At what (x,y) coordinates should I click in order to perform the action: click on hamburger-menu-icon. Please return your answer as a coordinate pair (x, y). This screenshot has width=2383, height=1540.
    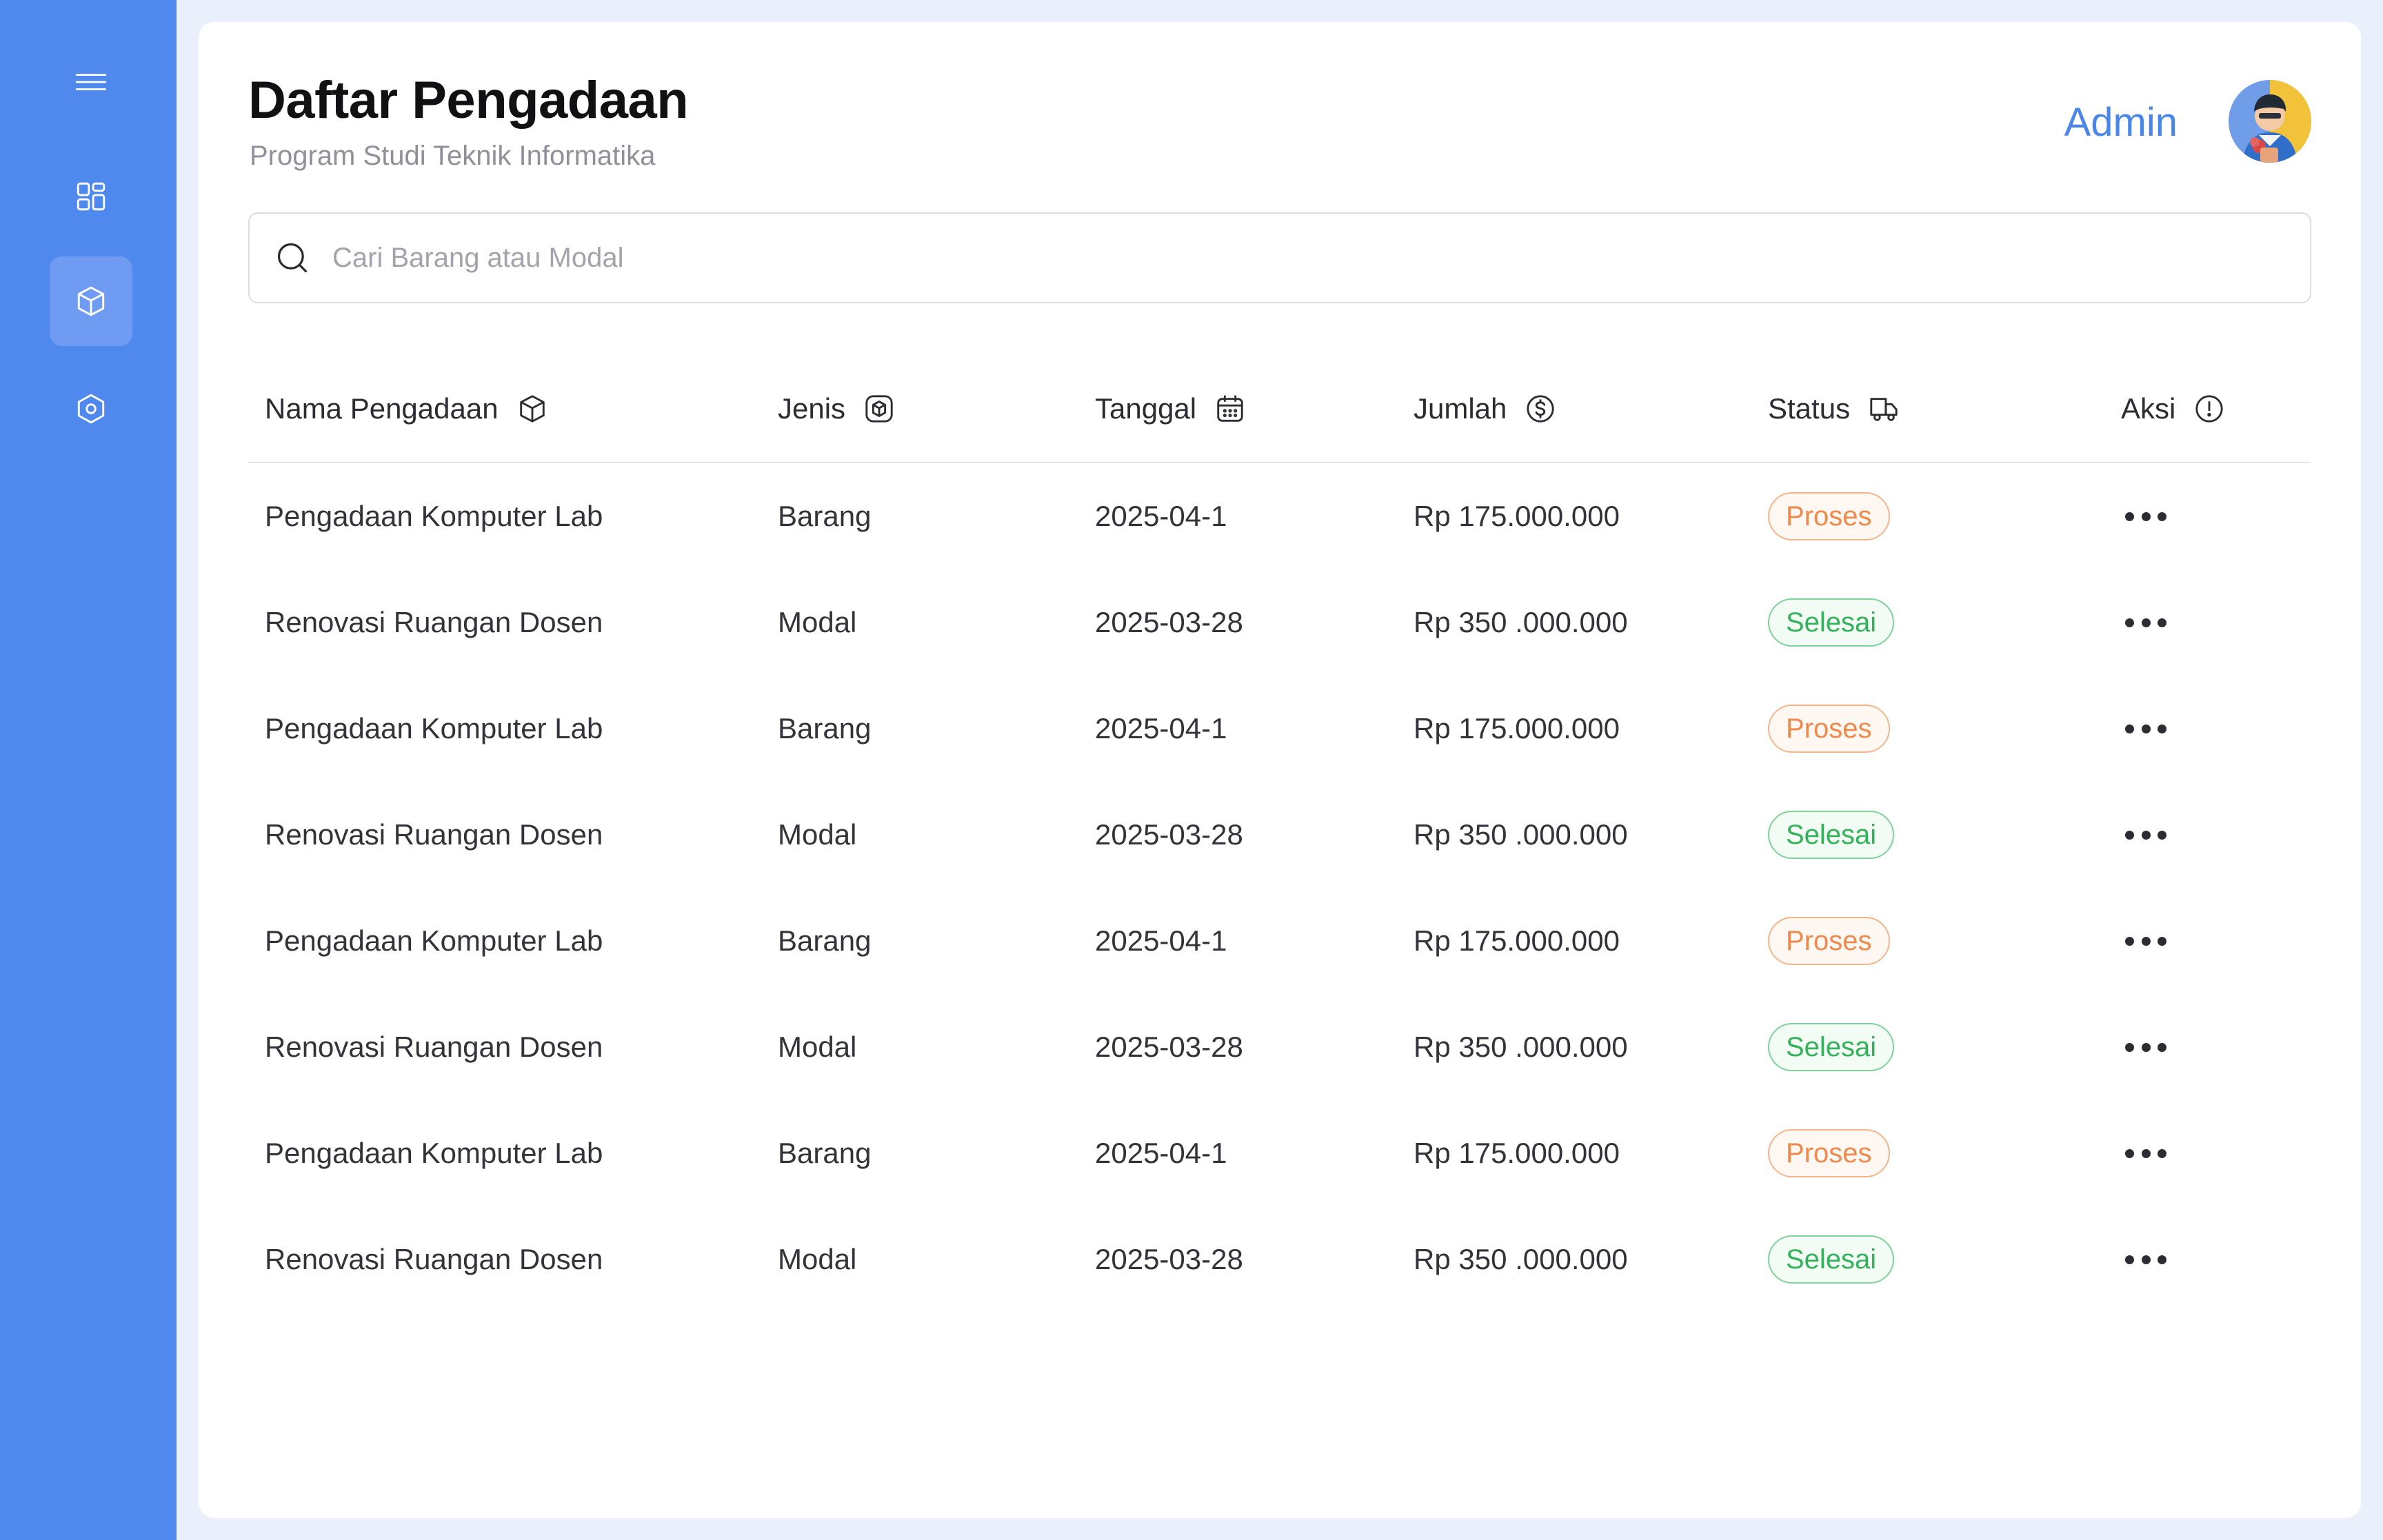
    Looking at the image, I should click on (91, 82).